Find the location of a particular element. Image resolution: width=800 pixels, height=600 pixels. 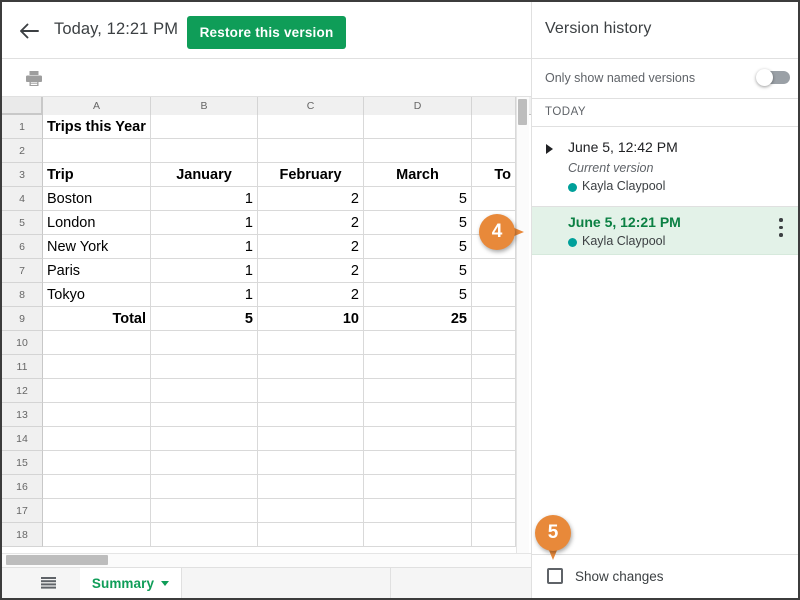

grid-cell-B6: 1 is located at coordinates (204, 247).